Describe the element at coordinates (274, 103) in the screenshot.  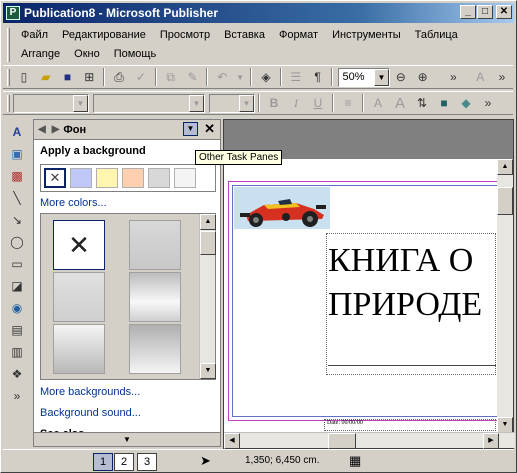
I see `bold-icon: B` at that location.